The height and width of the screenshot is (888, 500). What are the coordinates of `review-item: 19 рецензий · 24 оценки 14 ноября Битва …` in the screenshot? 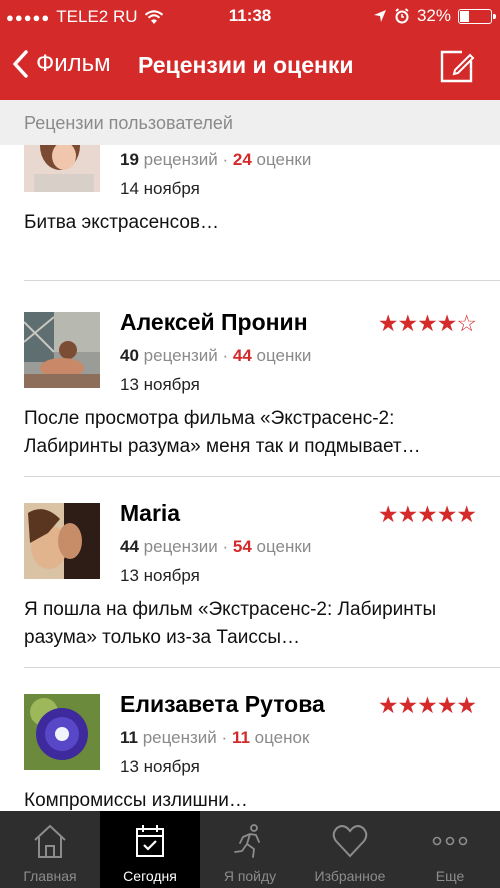 It's located at (262, 213).